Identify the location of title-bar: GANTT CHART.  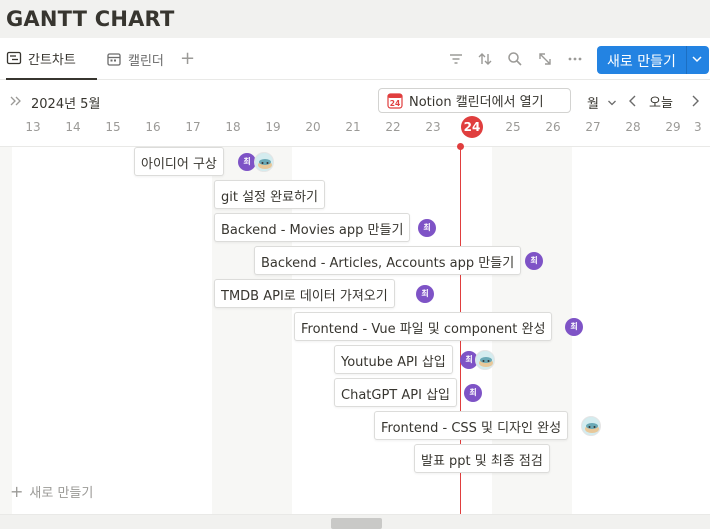
(355, 19).